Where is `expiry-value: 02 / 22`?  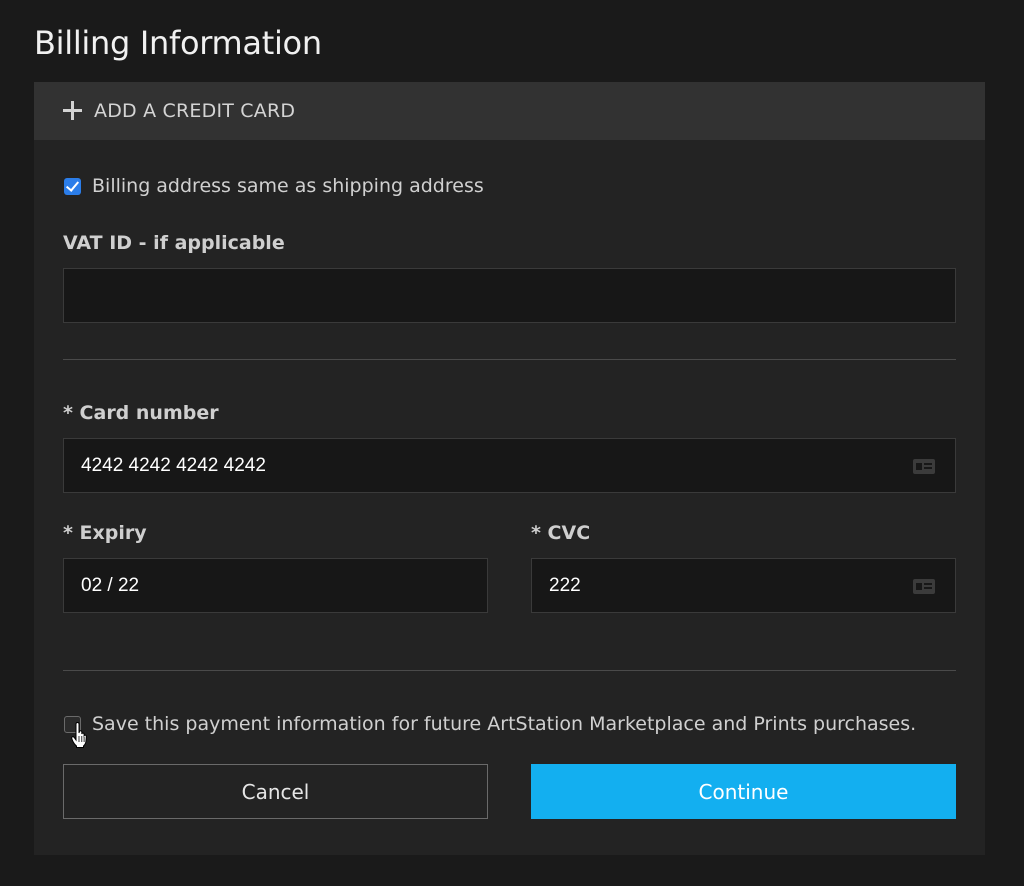 expiry-value: 02 / 22 is located at coordinates (110, 585).